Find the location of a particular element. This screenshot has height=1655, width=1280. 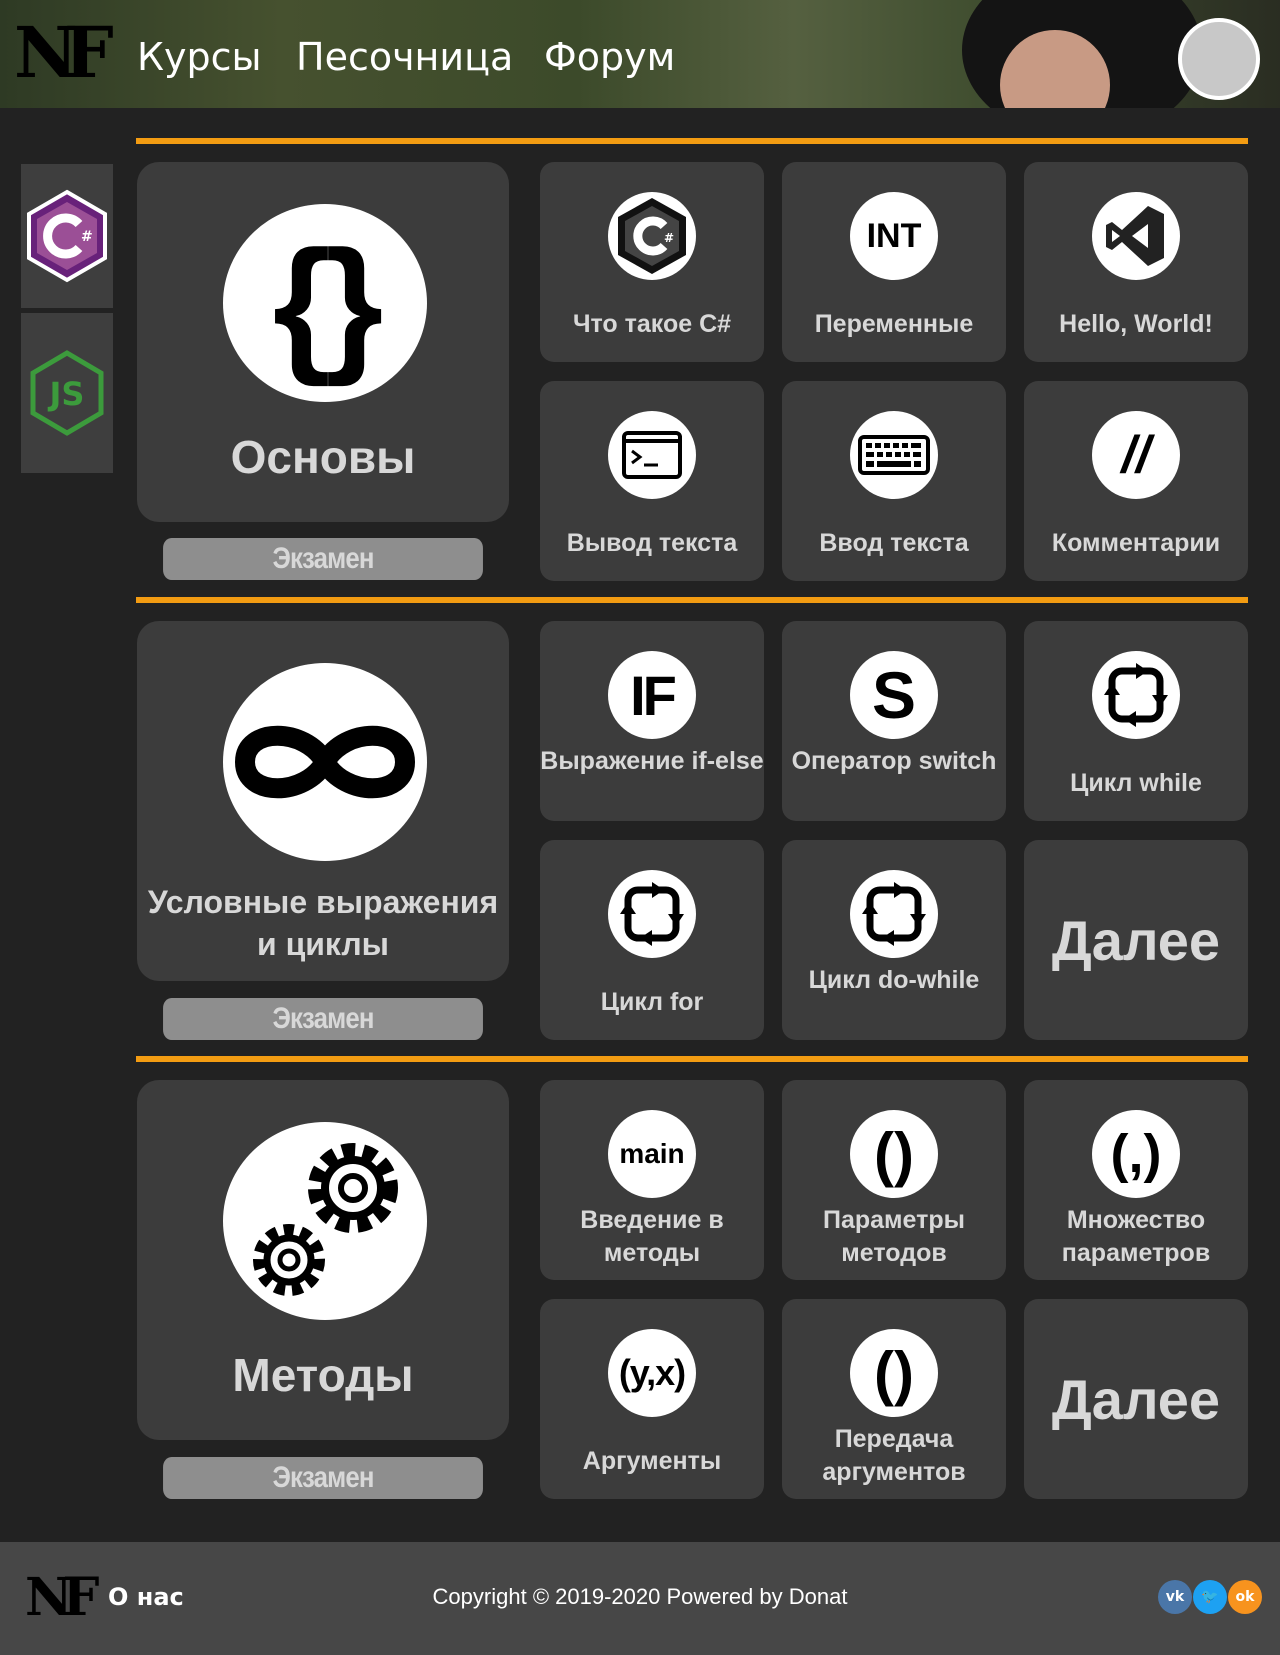

lesson-label: Hello, World! is located at coordinates (1136, 324).